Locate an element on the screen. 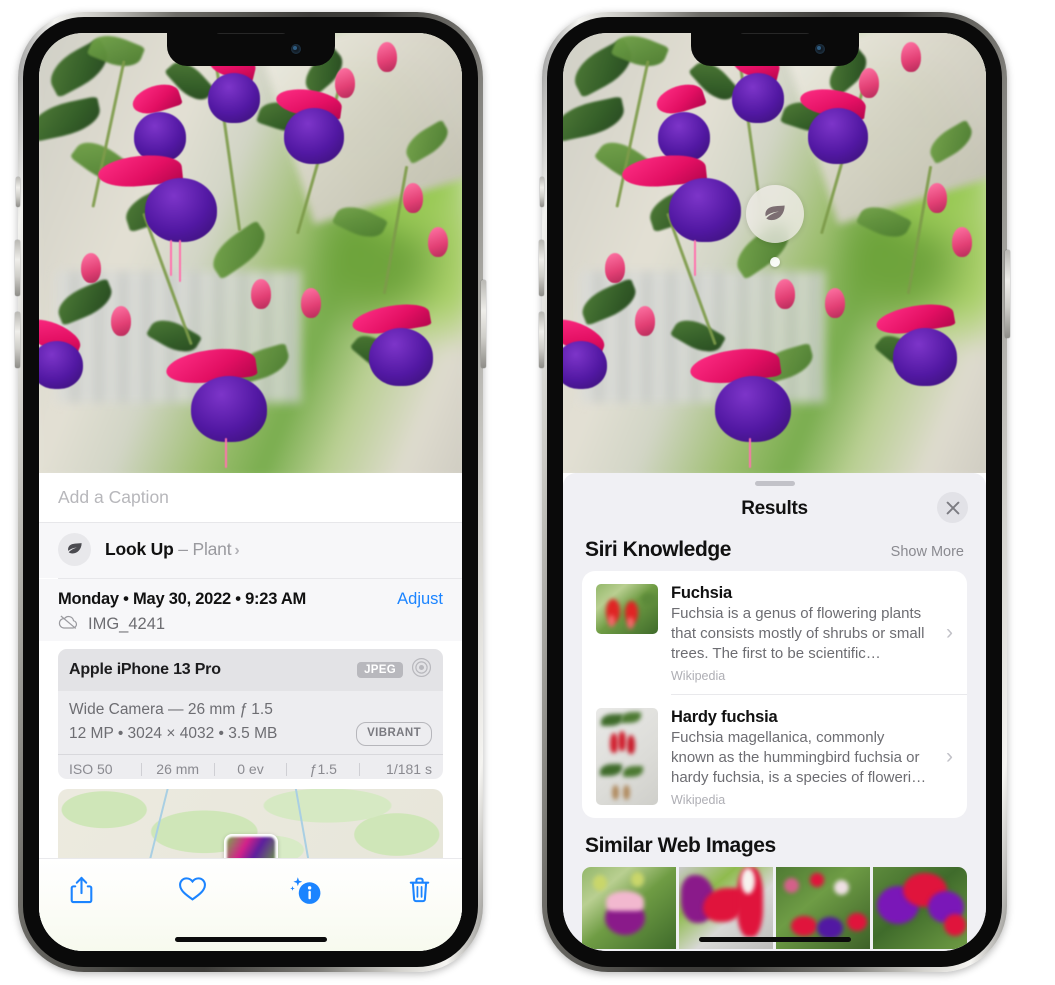  resolution-size-text: 12 MP • 3024 × 4032 • 3.5 MB is located at coordinates (173, 734).